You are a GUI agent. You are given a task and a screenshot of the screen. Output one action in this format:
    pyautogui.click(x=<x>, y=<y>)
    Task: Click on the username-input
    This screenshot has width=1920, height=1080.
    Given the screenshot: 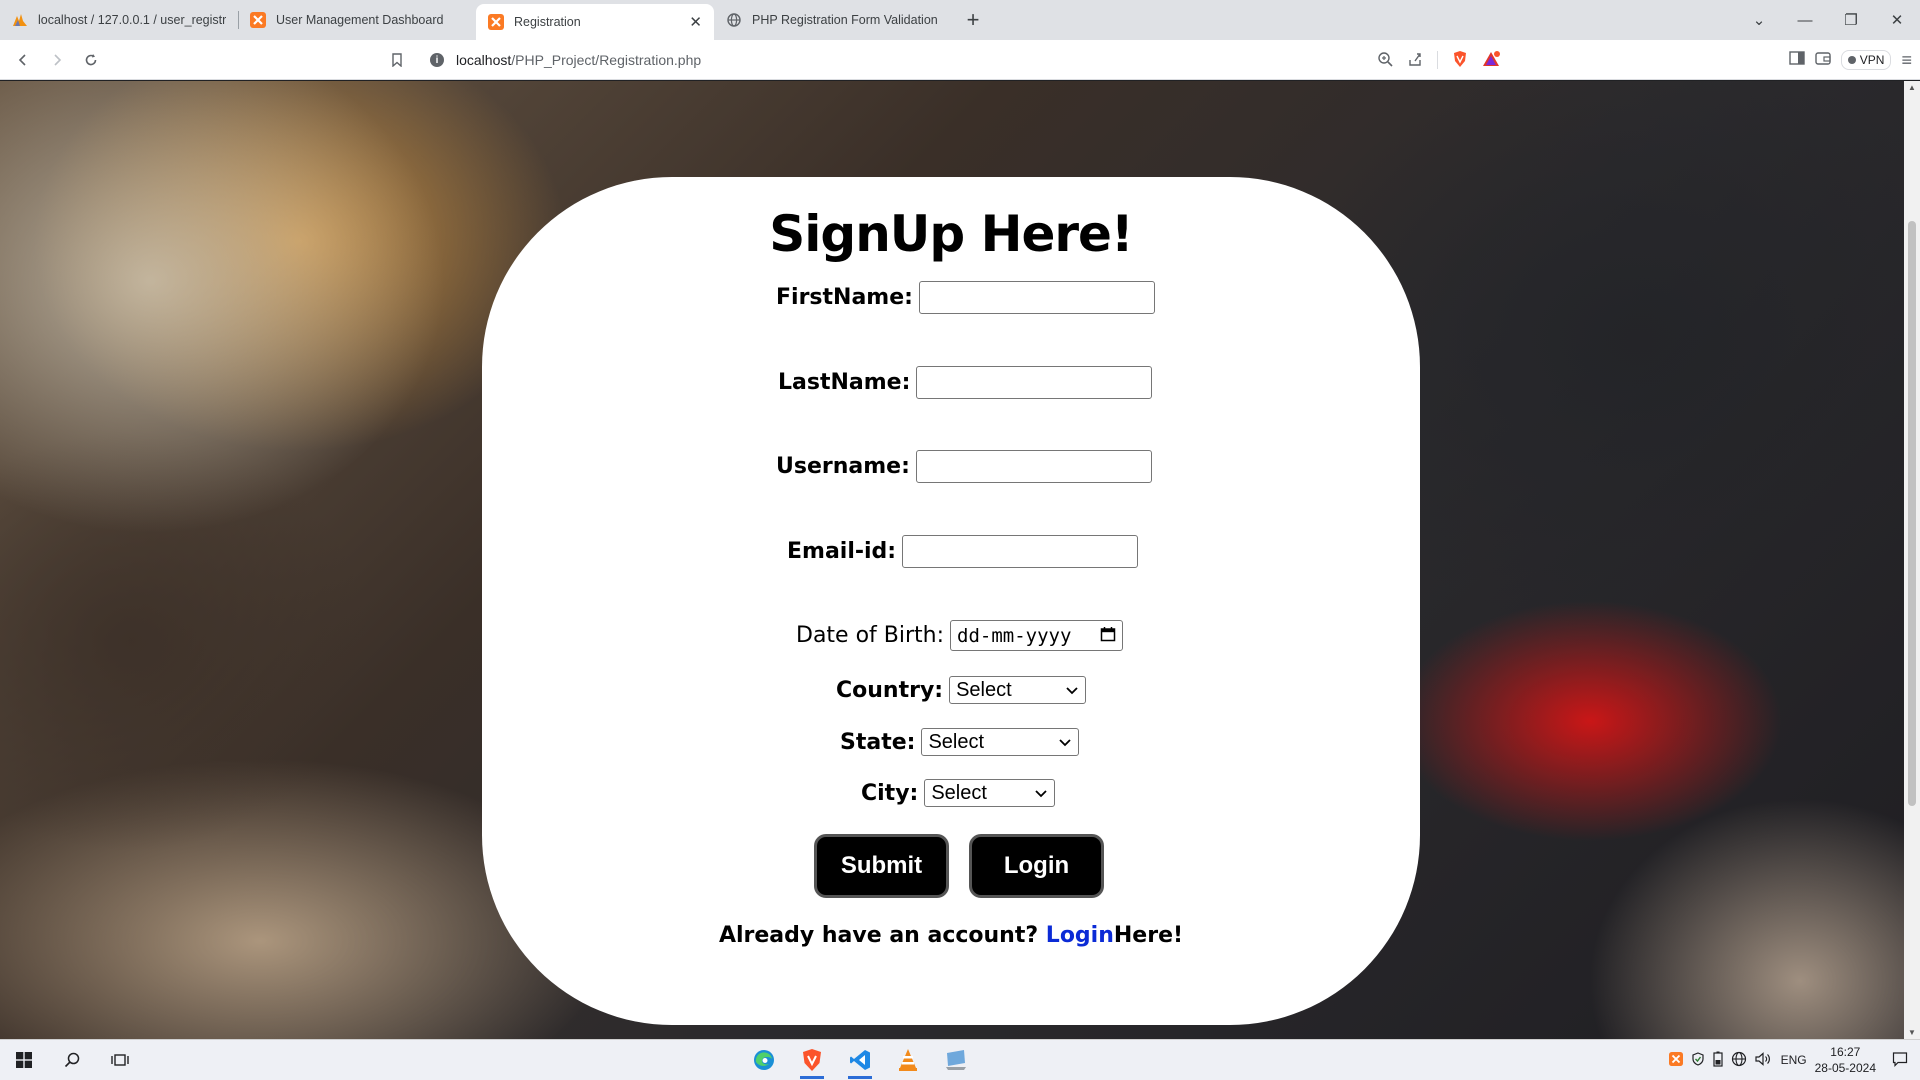 What is the action you would take?
    pyautogui.click(x=1033, y=466)
    